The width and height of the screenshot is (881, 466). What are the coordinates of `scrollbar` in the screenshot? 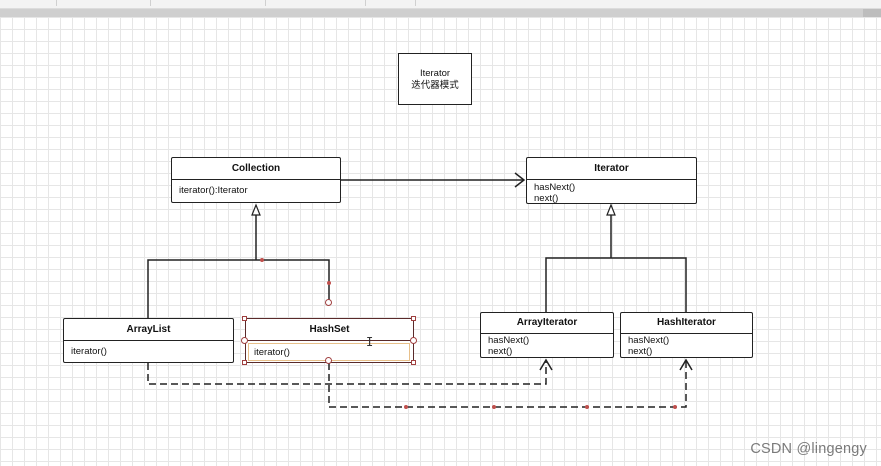 It's located at (872, 13).